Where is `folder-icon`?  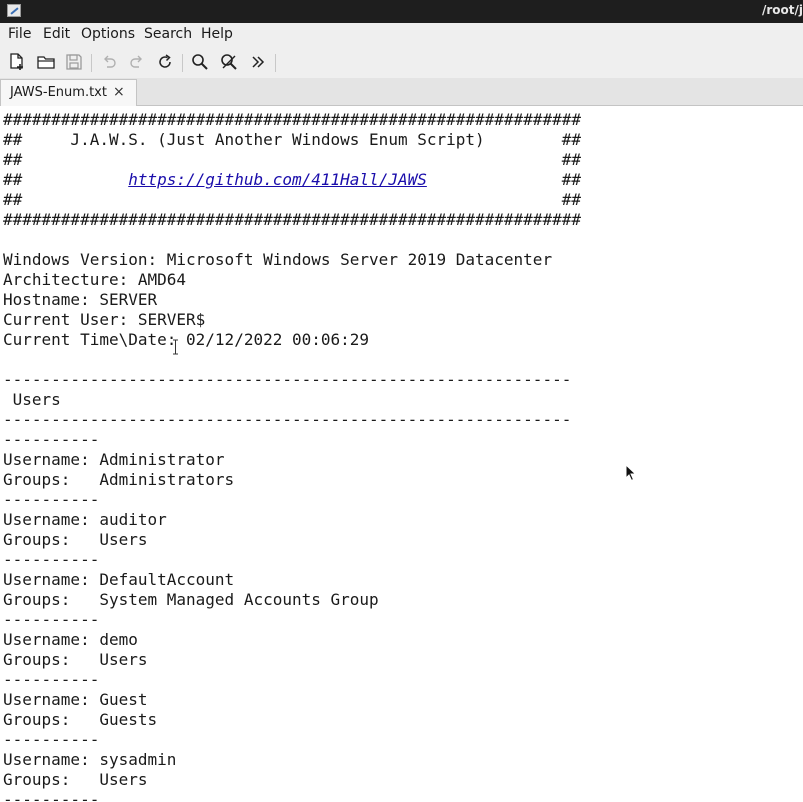 folder-icon is located at coordinates (46, 62).